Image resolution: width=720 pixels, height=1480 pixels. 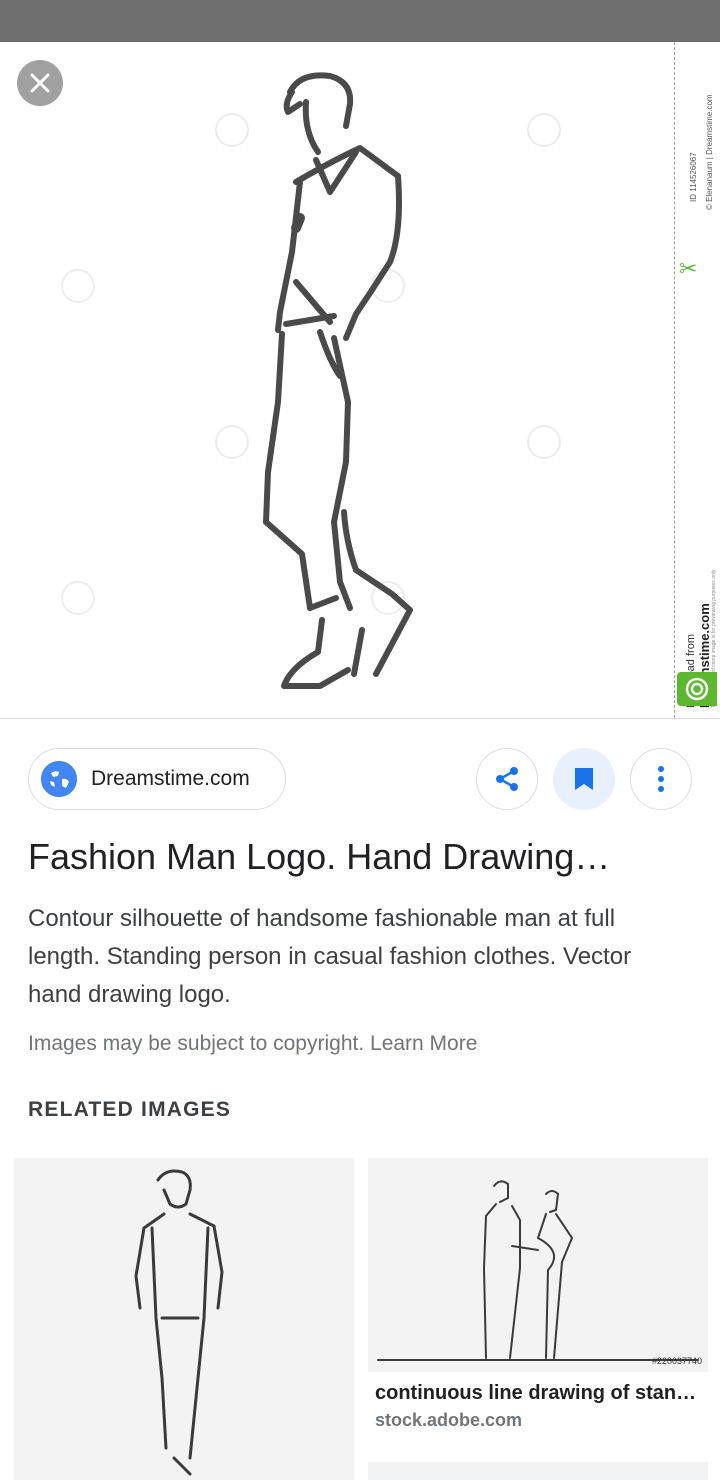 What do you see at coordinates (697, 689) in the screenshot?
I see `dreamstime-logo-icon` at bounding box center [697, 689].